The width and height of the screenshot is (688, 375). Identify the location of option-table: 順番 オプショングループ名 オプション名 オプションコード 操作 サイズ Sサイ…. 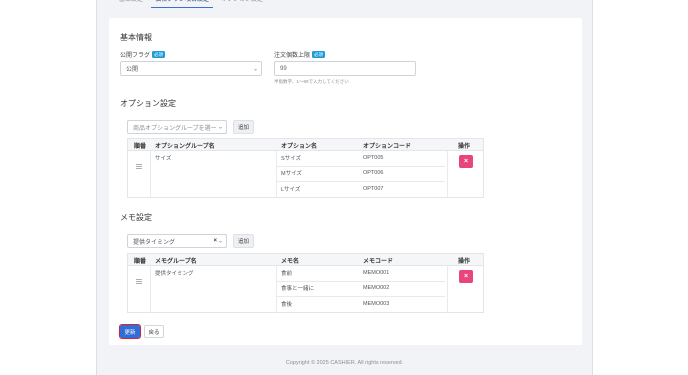
(305, 168).